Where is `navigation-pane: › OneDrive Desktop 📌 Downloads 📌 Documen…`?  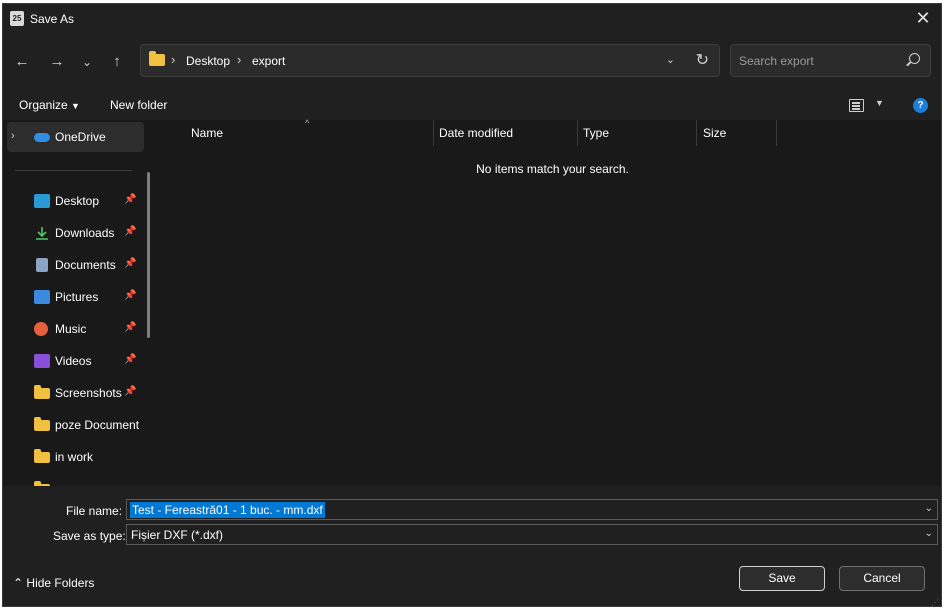
navigation-pane: › OneDrive Desktop 📌 Downloads 📌 Documen… is located at coordinates (81, 303).